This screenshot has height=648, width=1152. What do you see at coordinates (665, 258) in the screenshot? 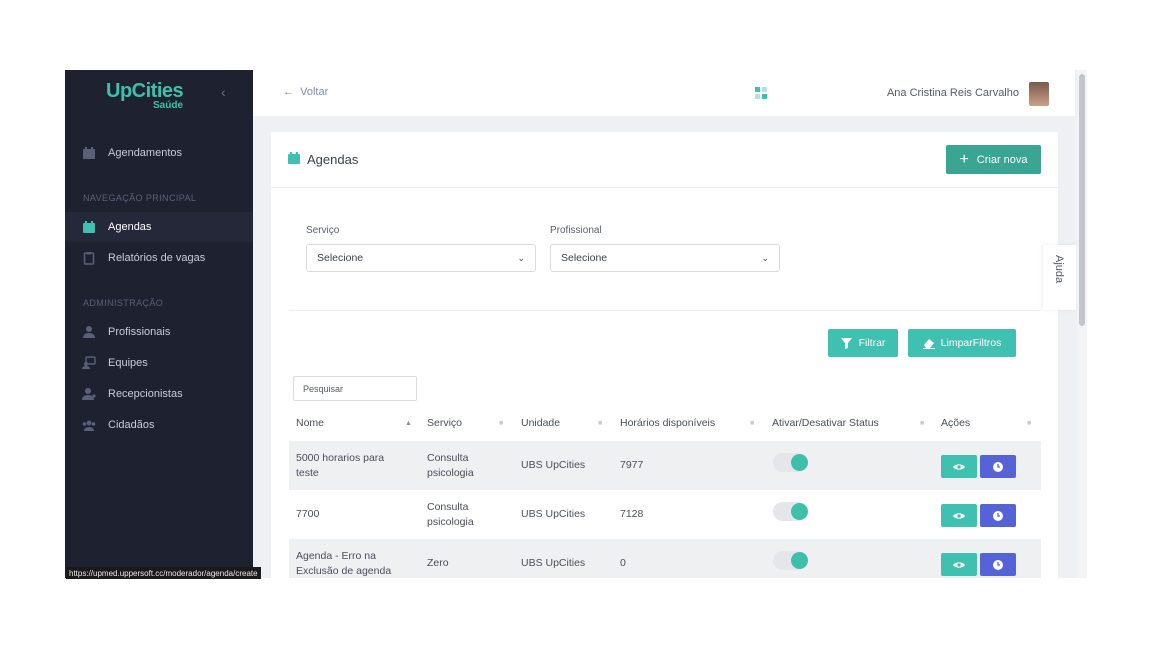
I see `professional-select: Selecione ⌄` at bounding box center [665, 258].